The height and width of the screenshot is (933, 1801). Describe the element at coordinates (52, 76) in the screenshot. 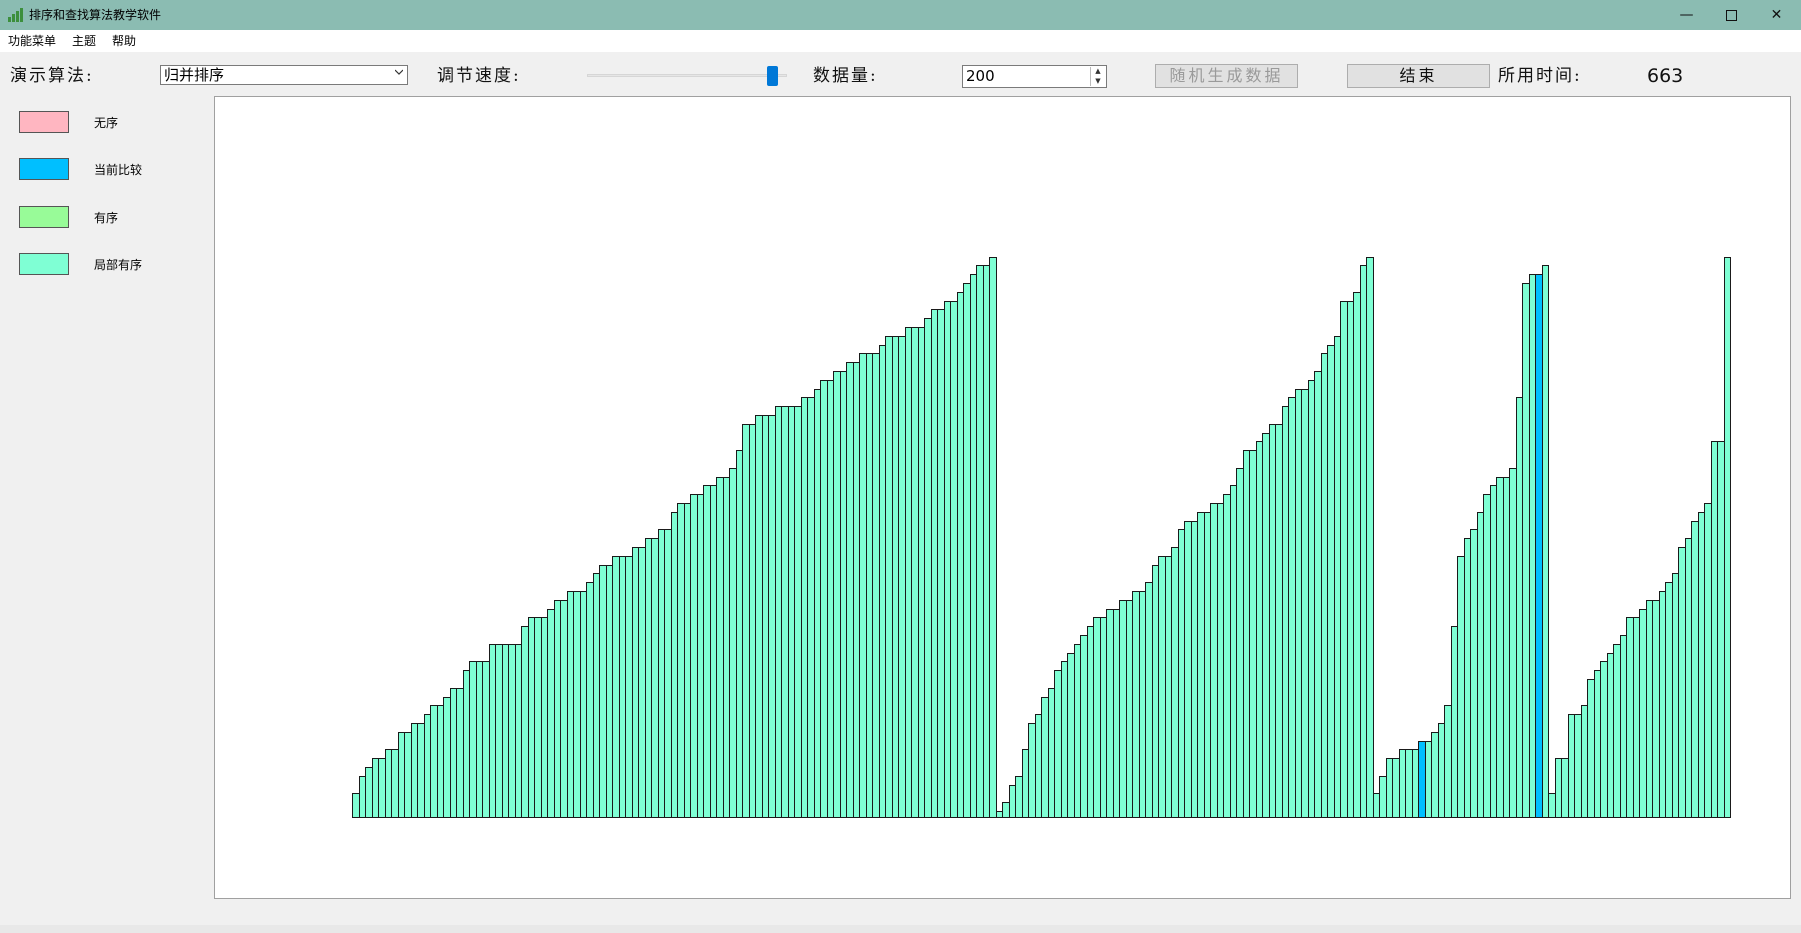

I see `algo-label: 演示算法:` at that location.